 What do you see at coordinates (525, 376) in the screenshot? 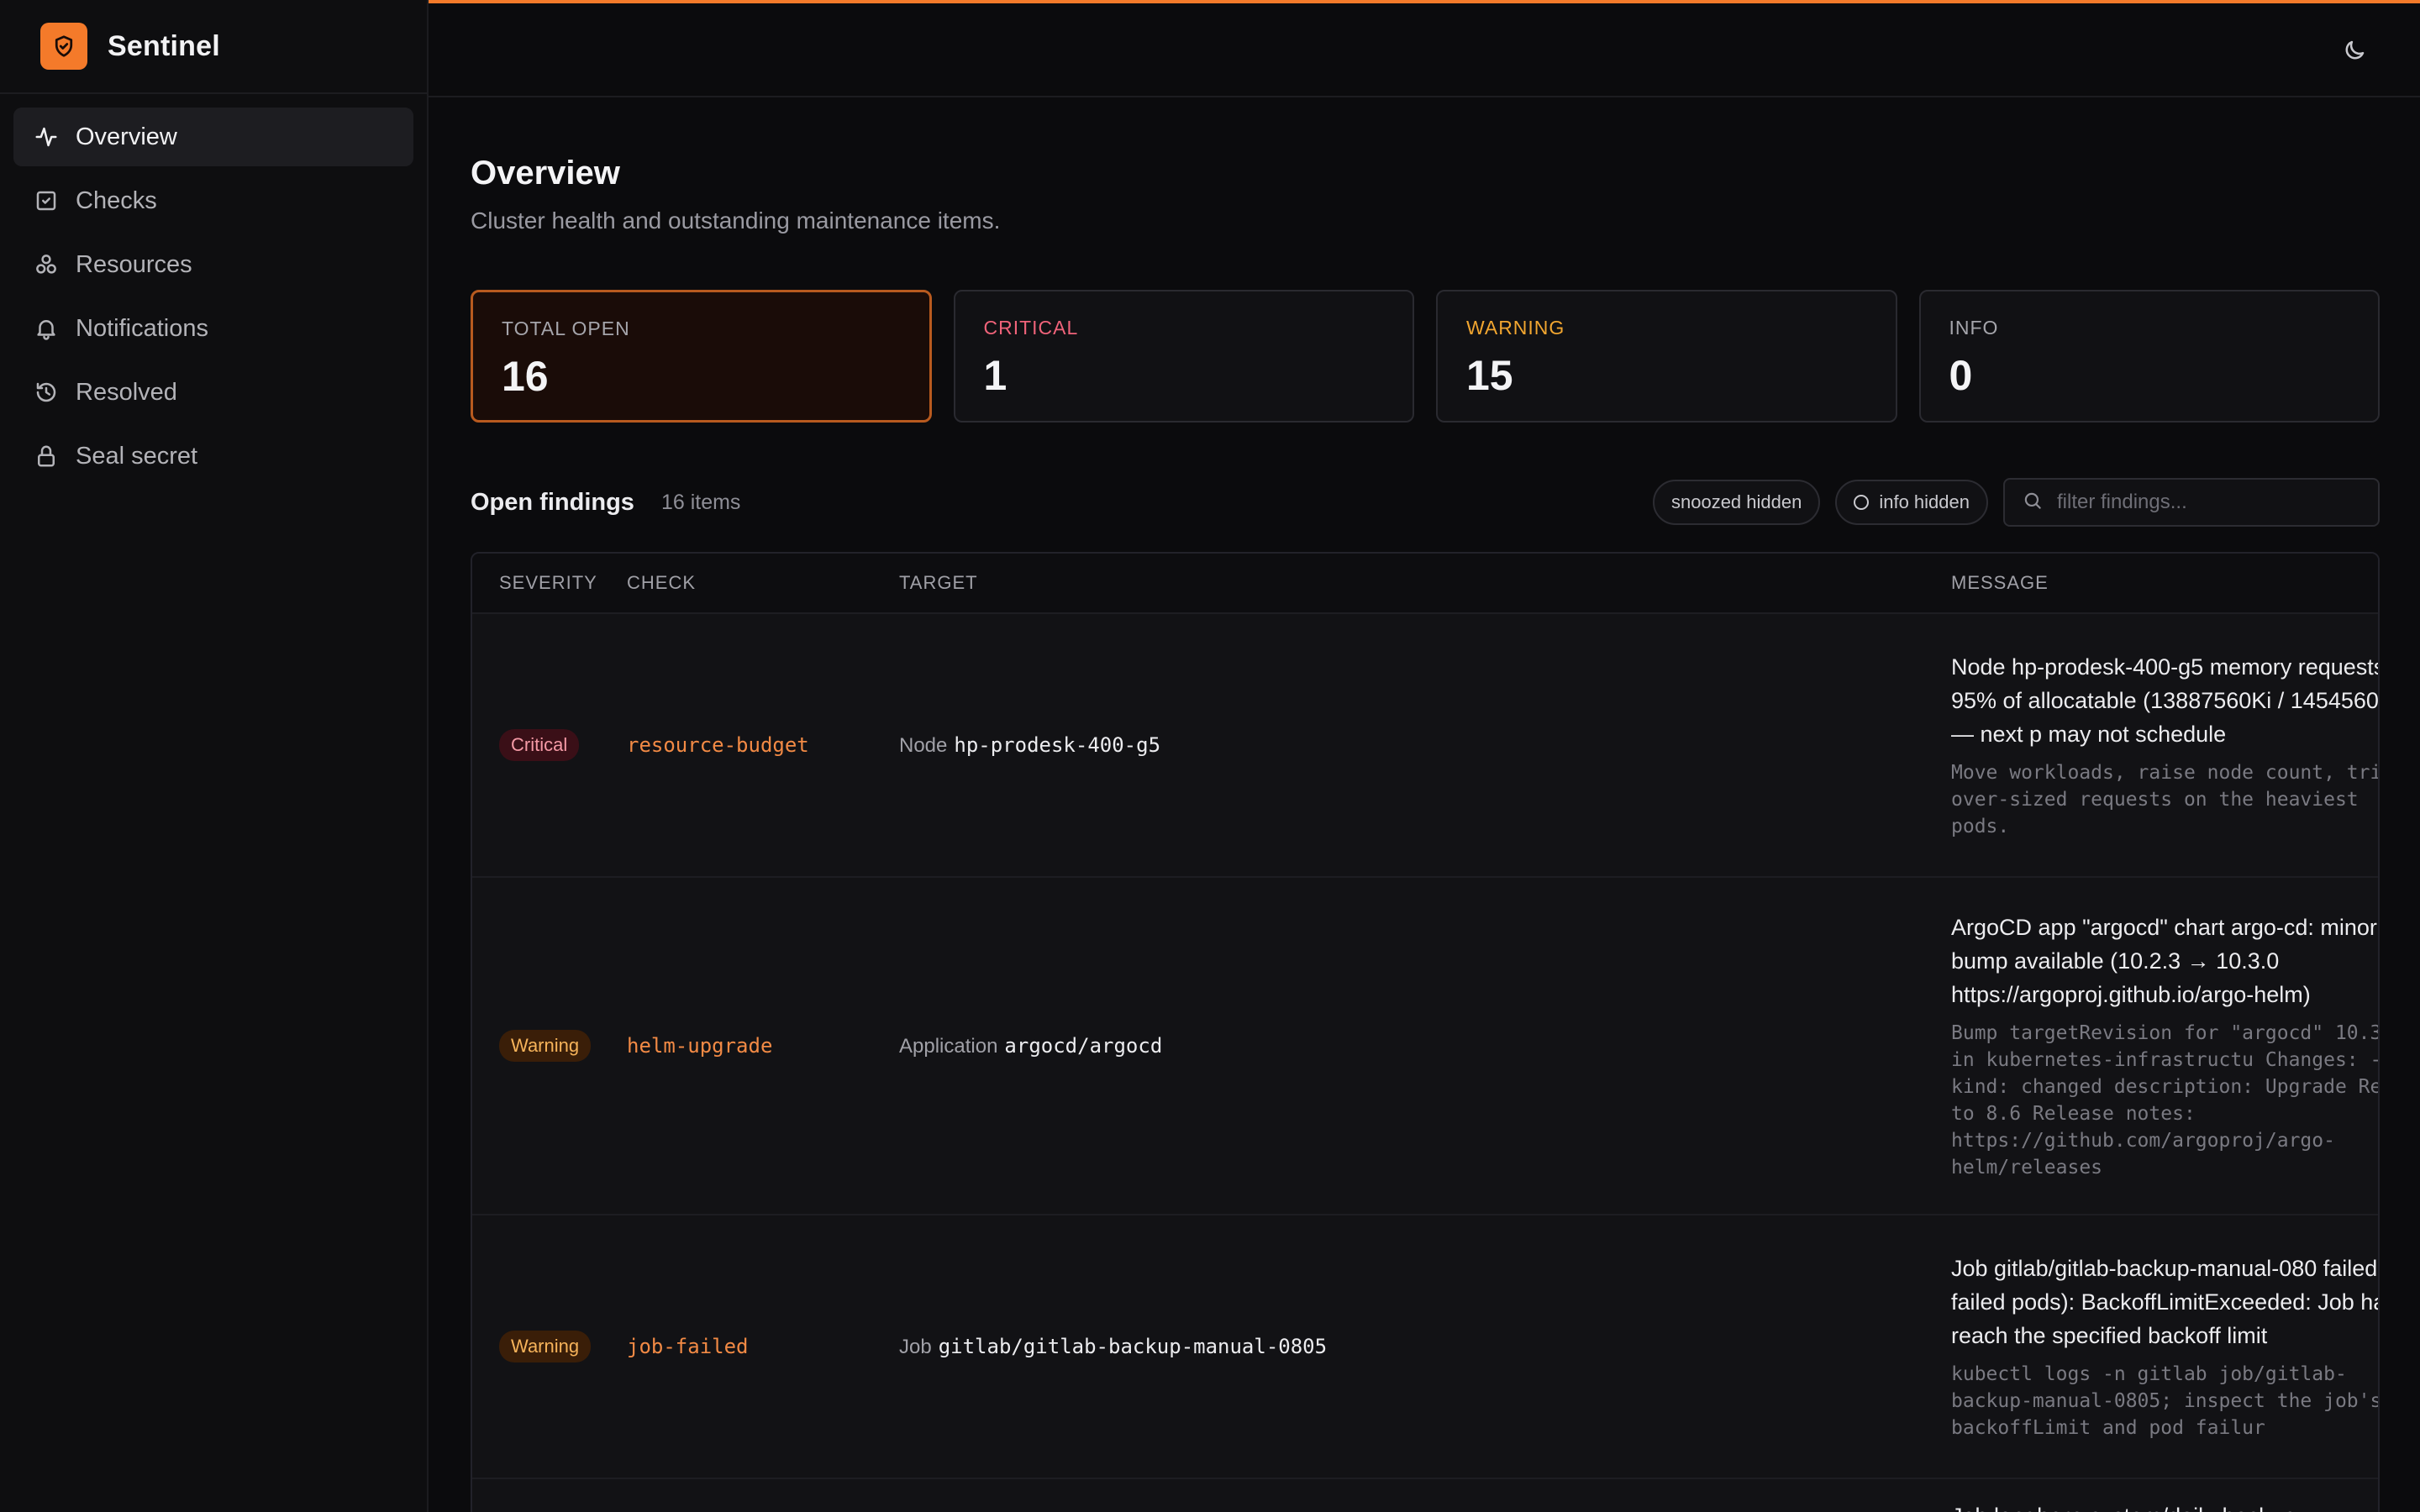
I see `stat-value: 16` at bounding box center [525, 376].